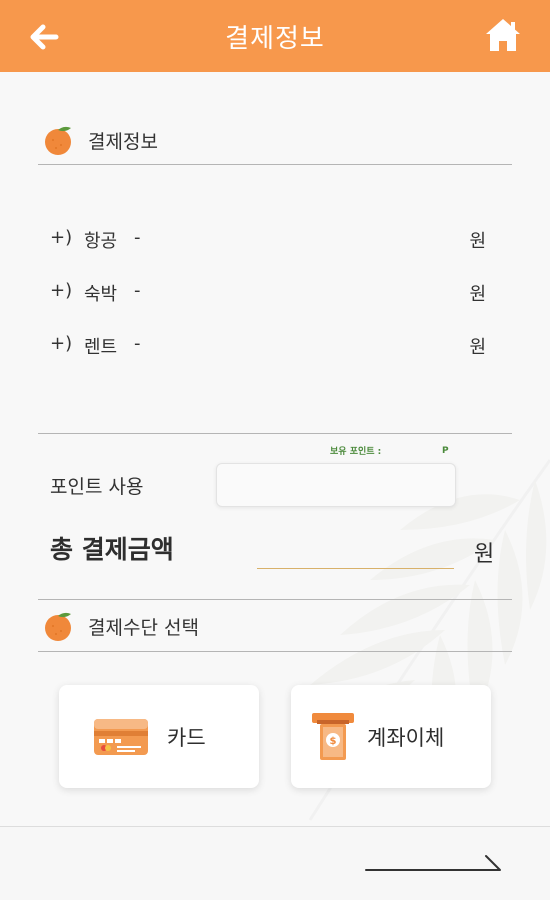 This screenshot has height=900, width=550. Describe the element at coordinates (445, 451) in the screenshot. I see `owned-points-unit: P` at that location.